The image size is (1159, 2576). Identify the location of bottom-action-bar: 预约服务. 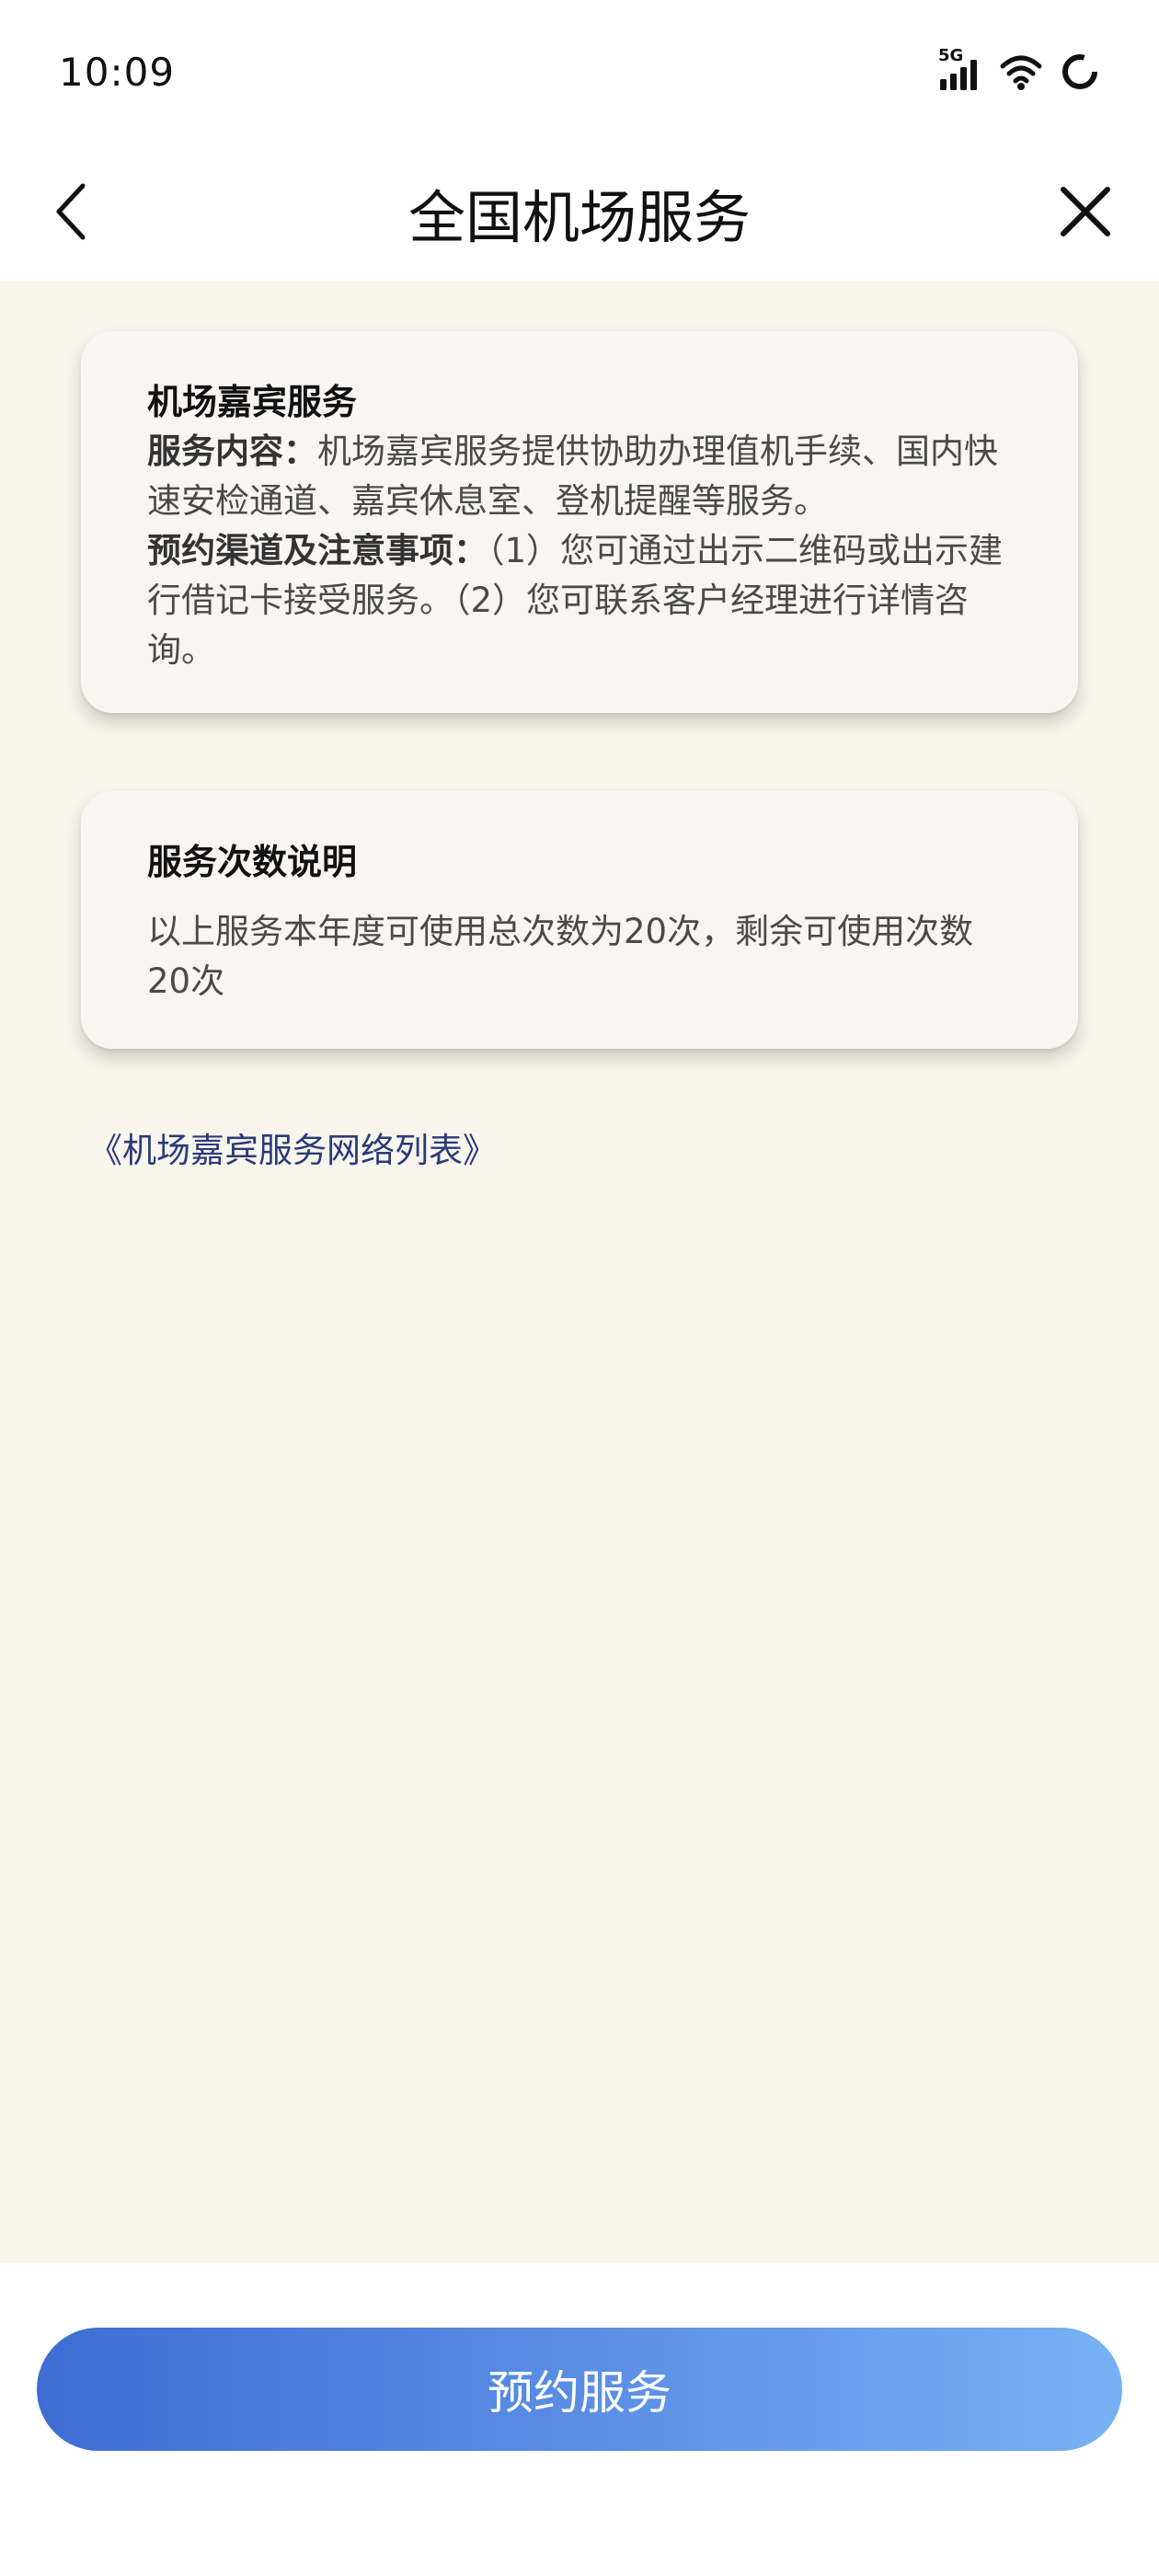
(579, 2419).